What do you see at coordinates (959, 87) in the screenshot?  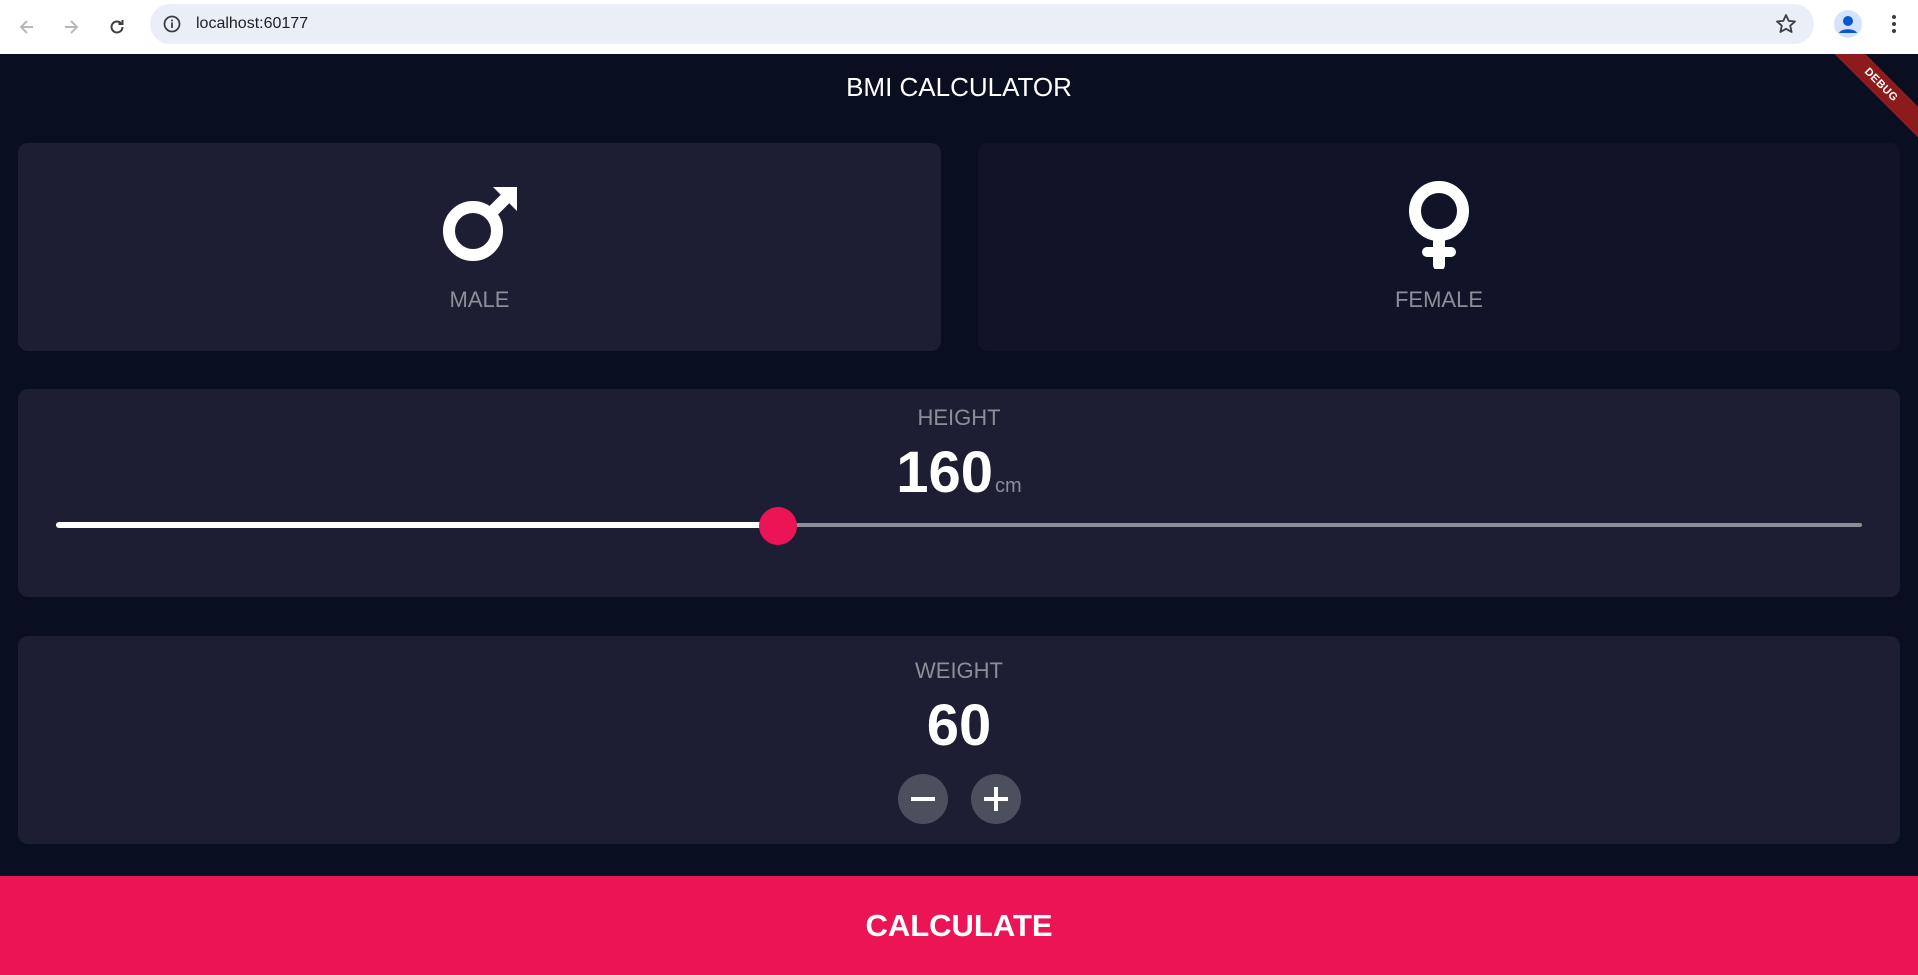 I see `app-title: BMI CALCULATOR` at bounding box center [959, 87].